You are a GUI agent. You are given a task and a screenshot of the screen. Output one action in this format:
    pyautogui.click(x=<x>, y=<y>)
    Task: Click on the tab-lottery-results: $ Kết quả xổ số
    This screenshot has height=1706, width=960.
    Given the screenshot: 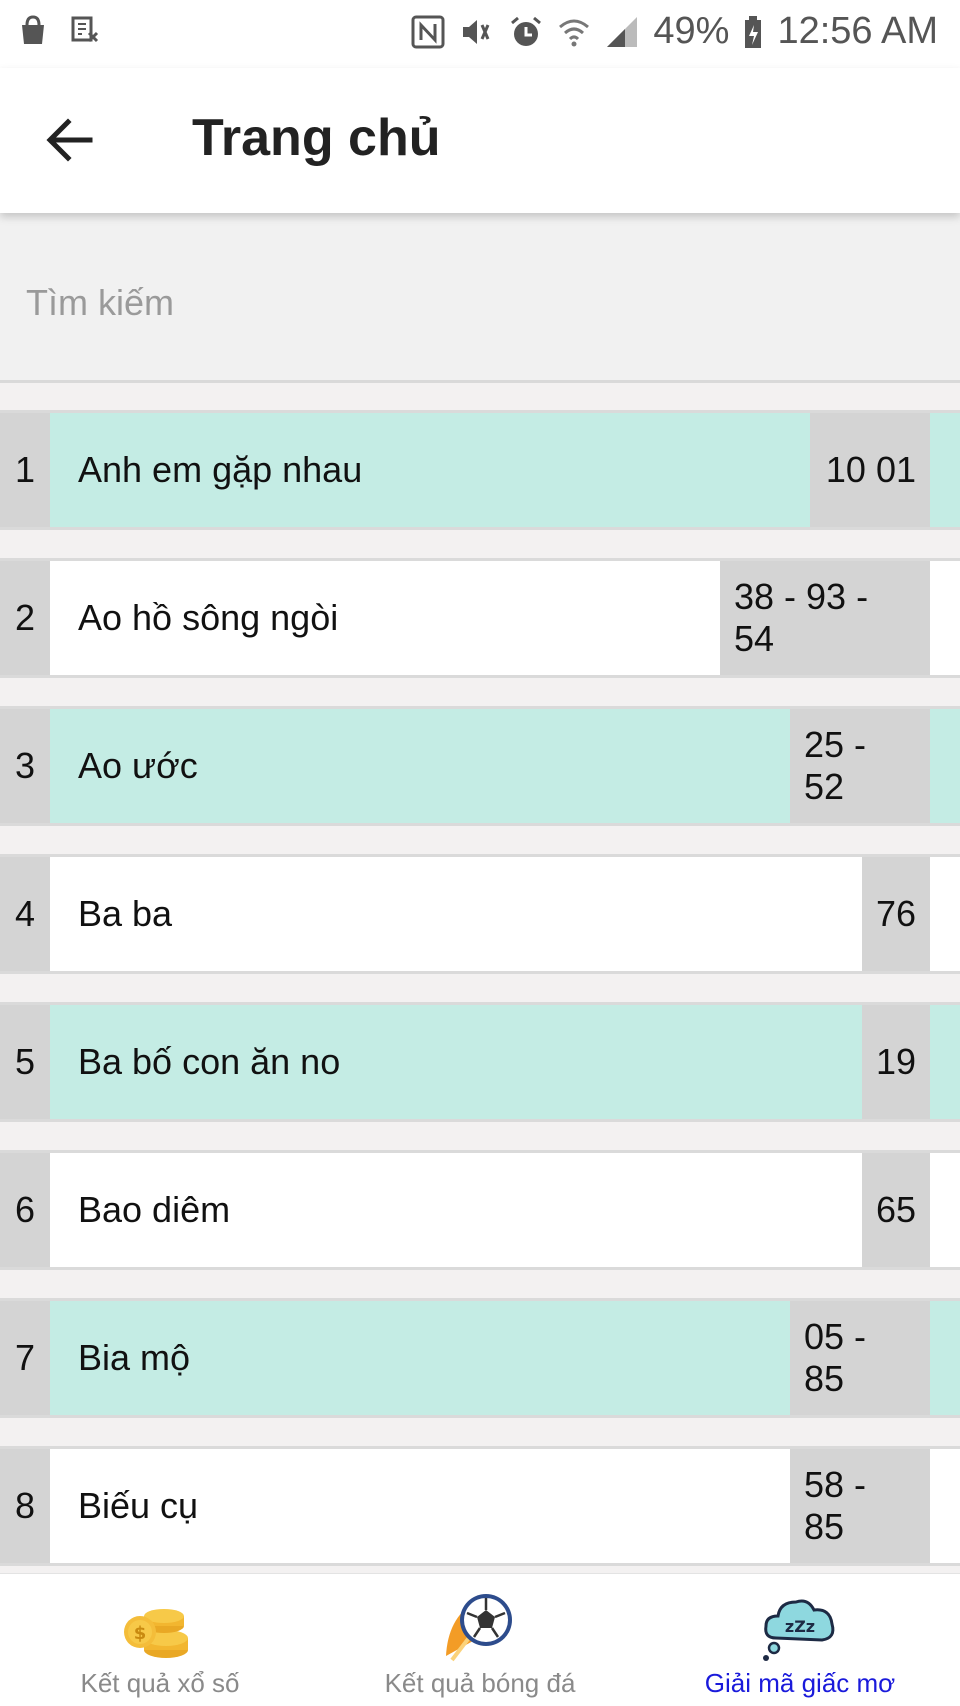 What is the action you would take?
    pyautogui.click(x=160, y=1640)
    